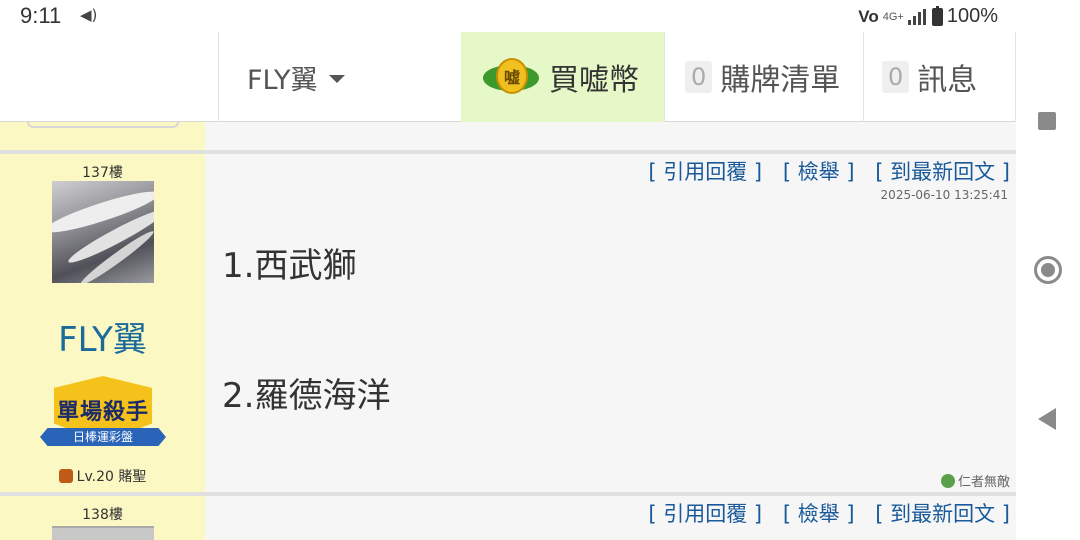  I want to click on purchase-list-count: 0, so click(699, 77).